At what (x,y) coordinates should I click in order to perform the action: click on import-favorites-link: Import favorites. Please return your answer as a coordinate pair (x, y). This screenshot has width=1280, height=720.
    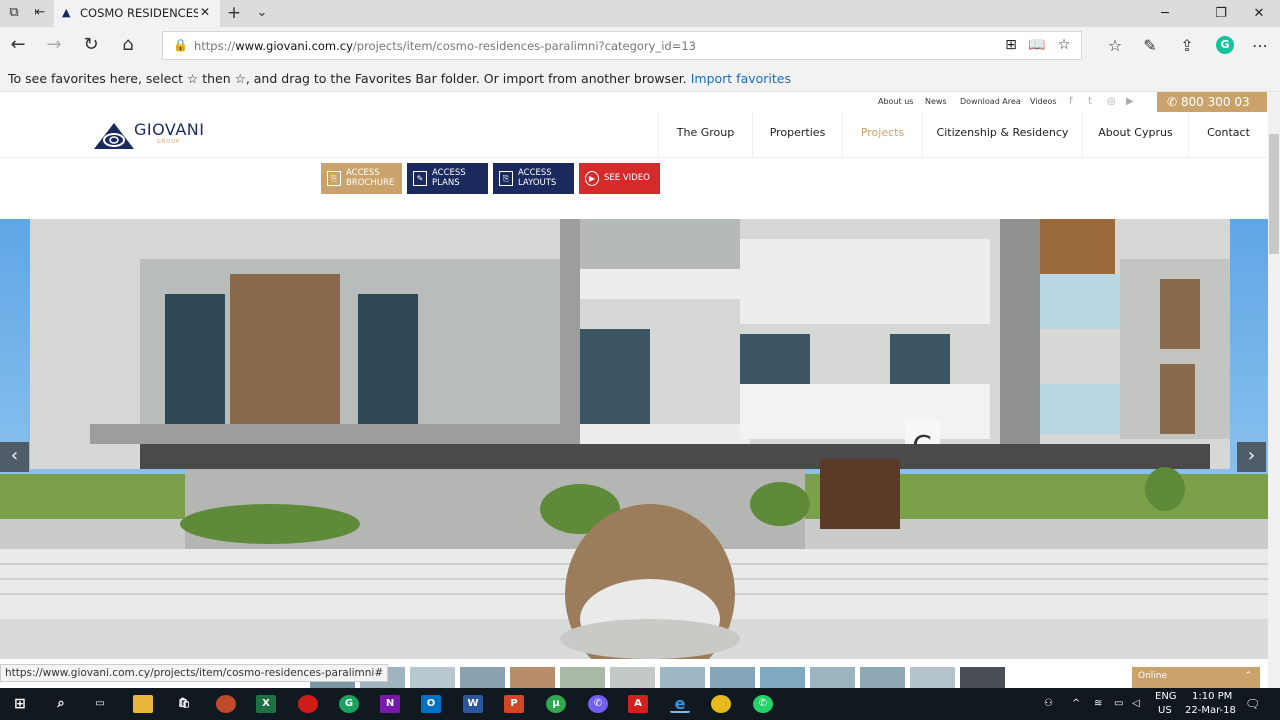
    Looking at the image, I should click on (741, 78).